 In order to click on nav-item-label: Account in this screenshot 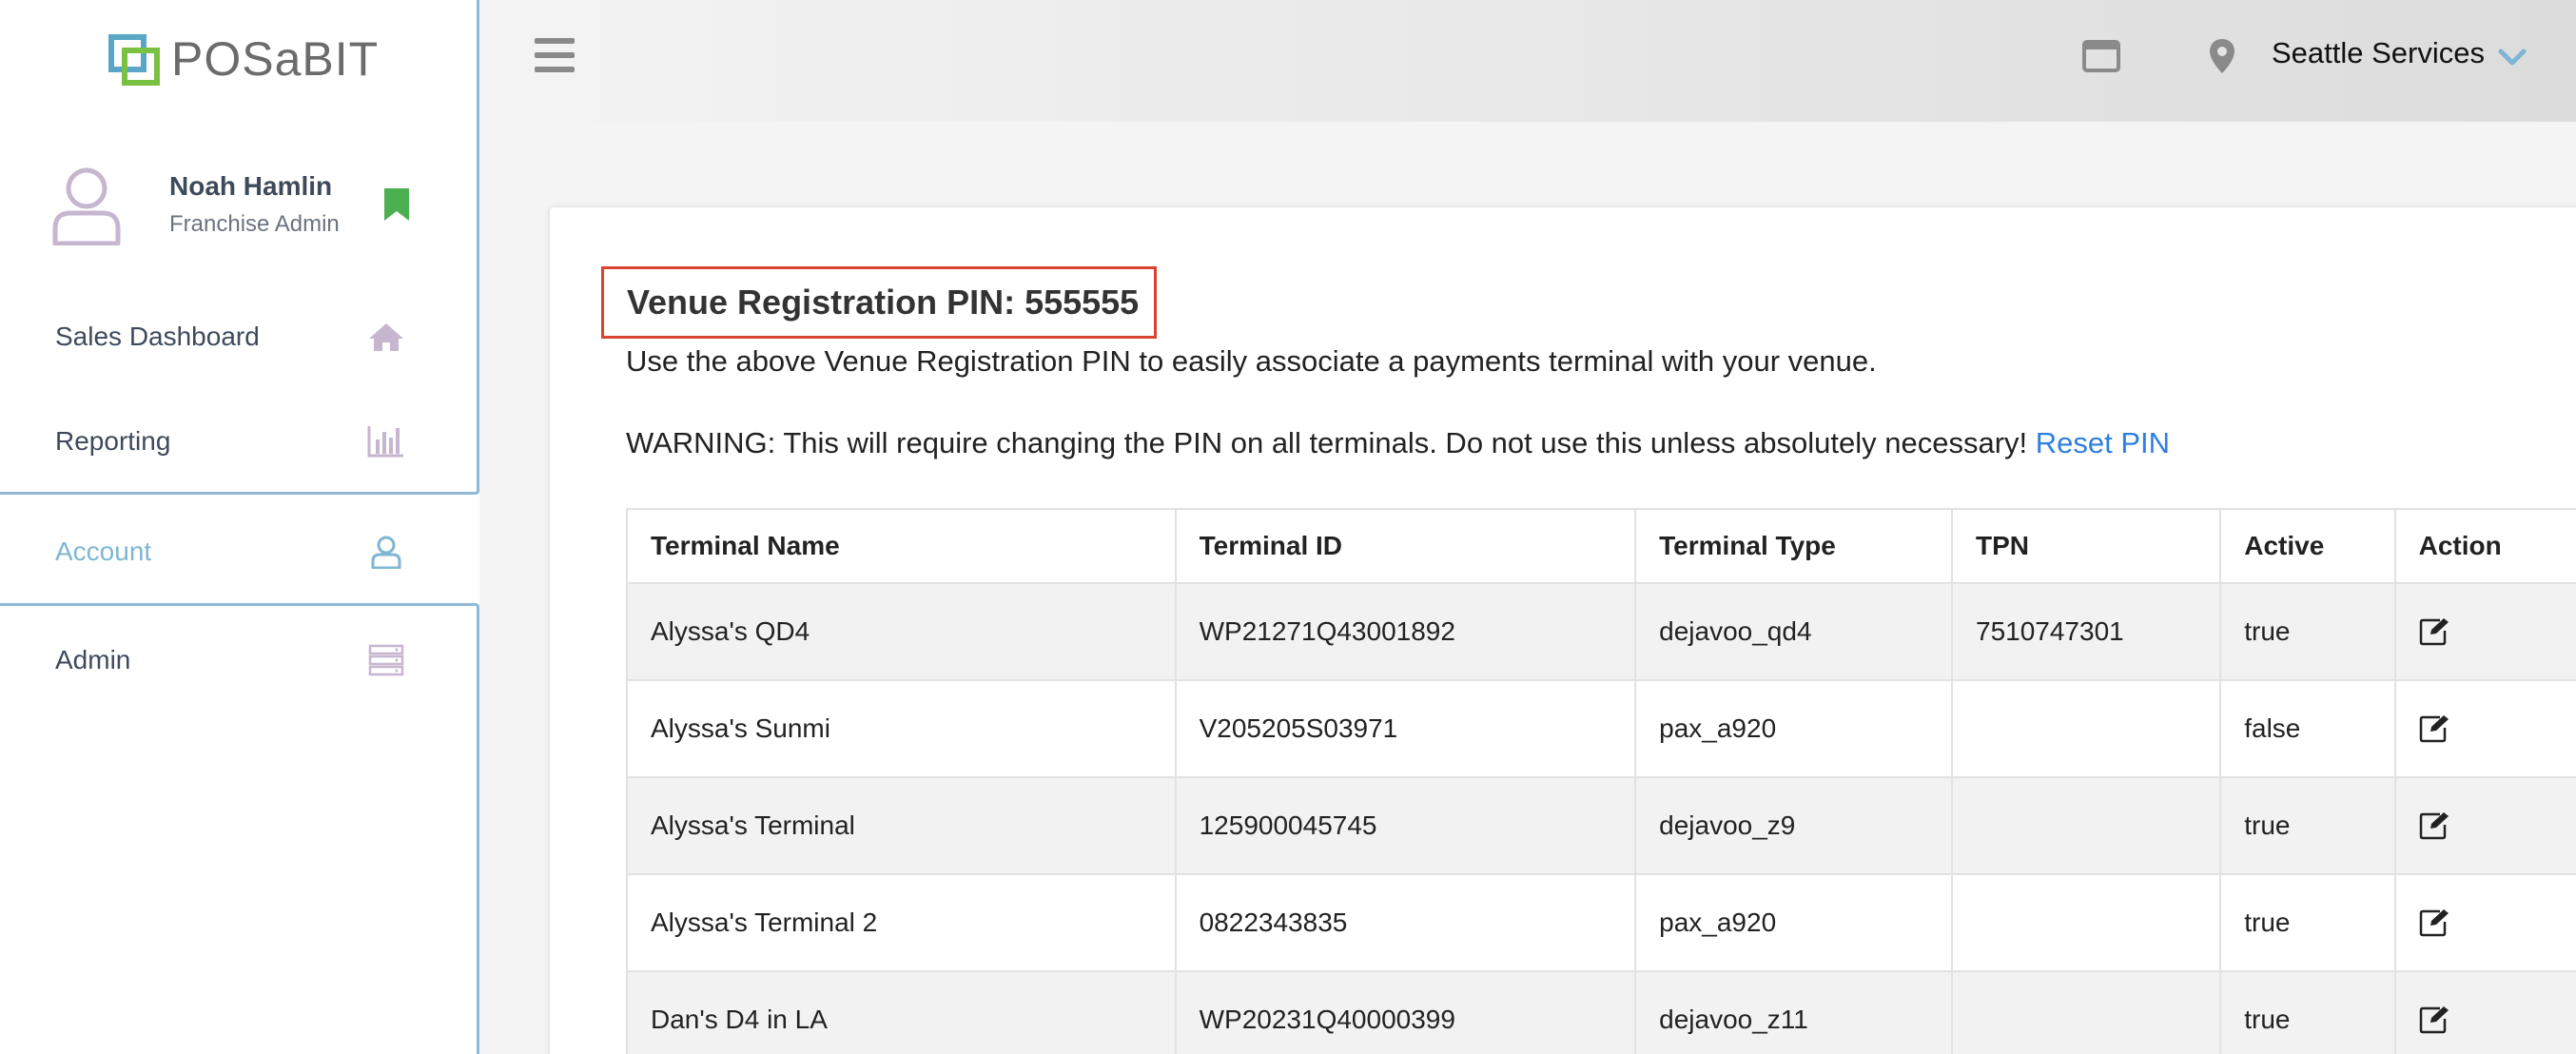, I will do `click(103, 551)`.